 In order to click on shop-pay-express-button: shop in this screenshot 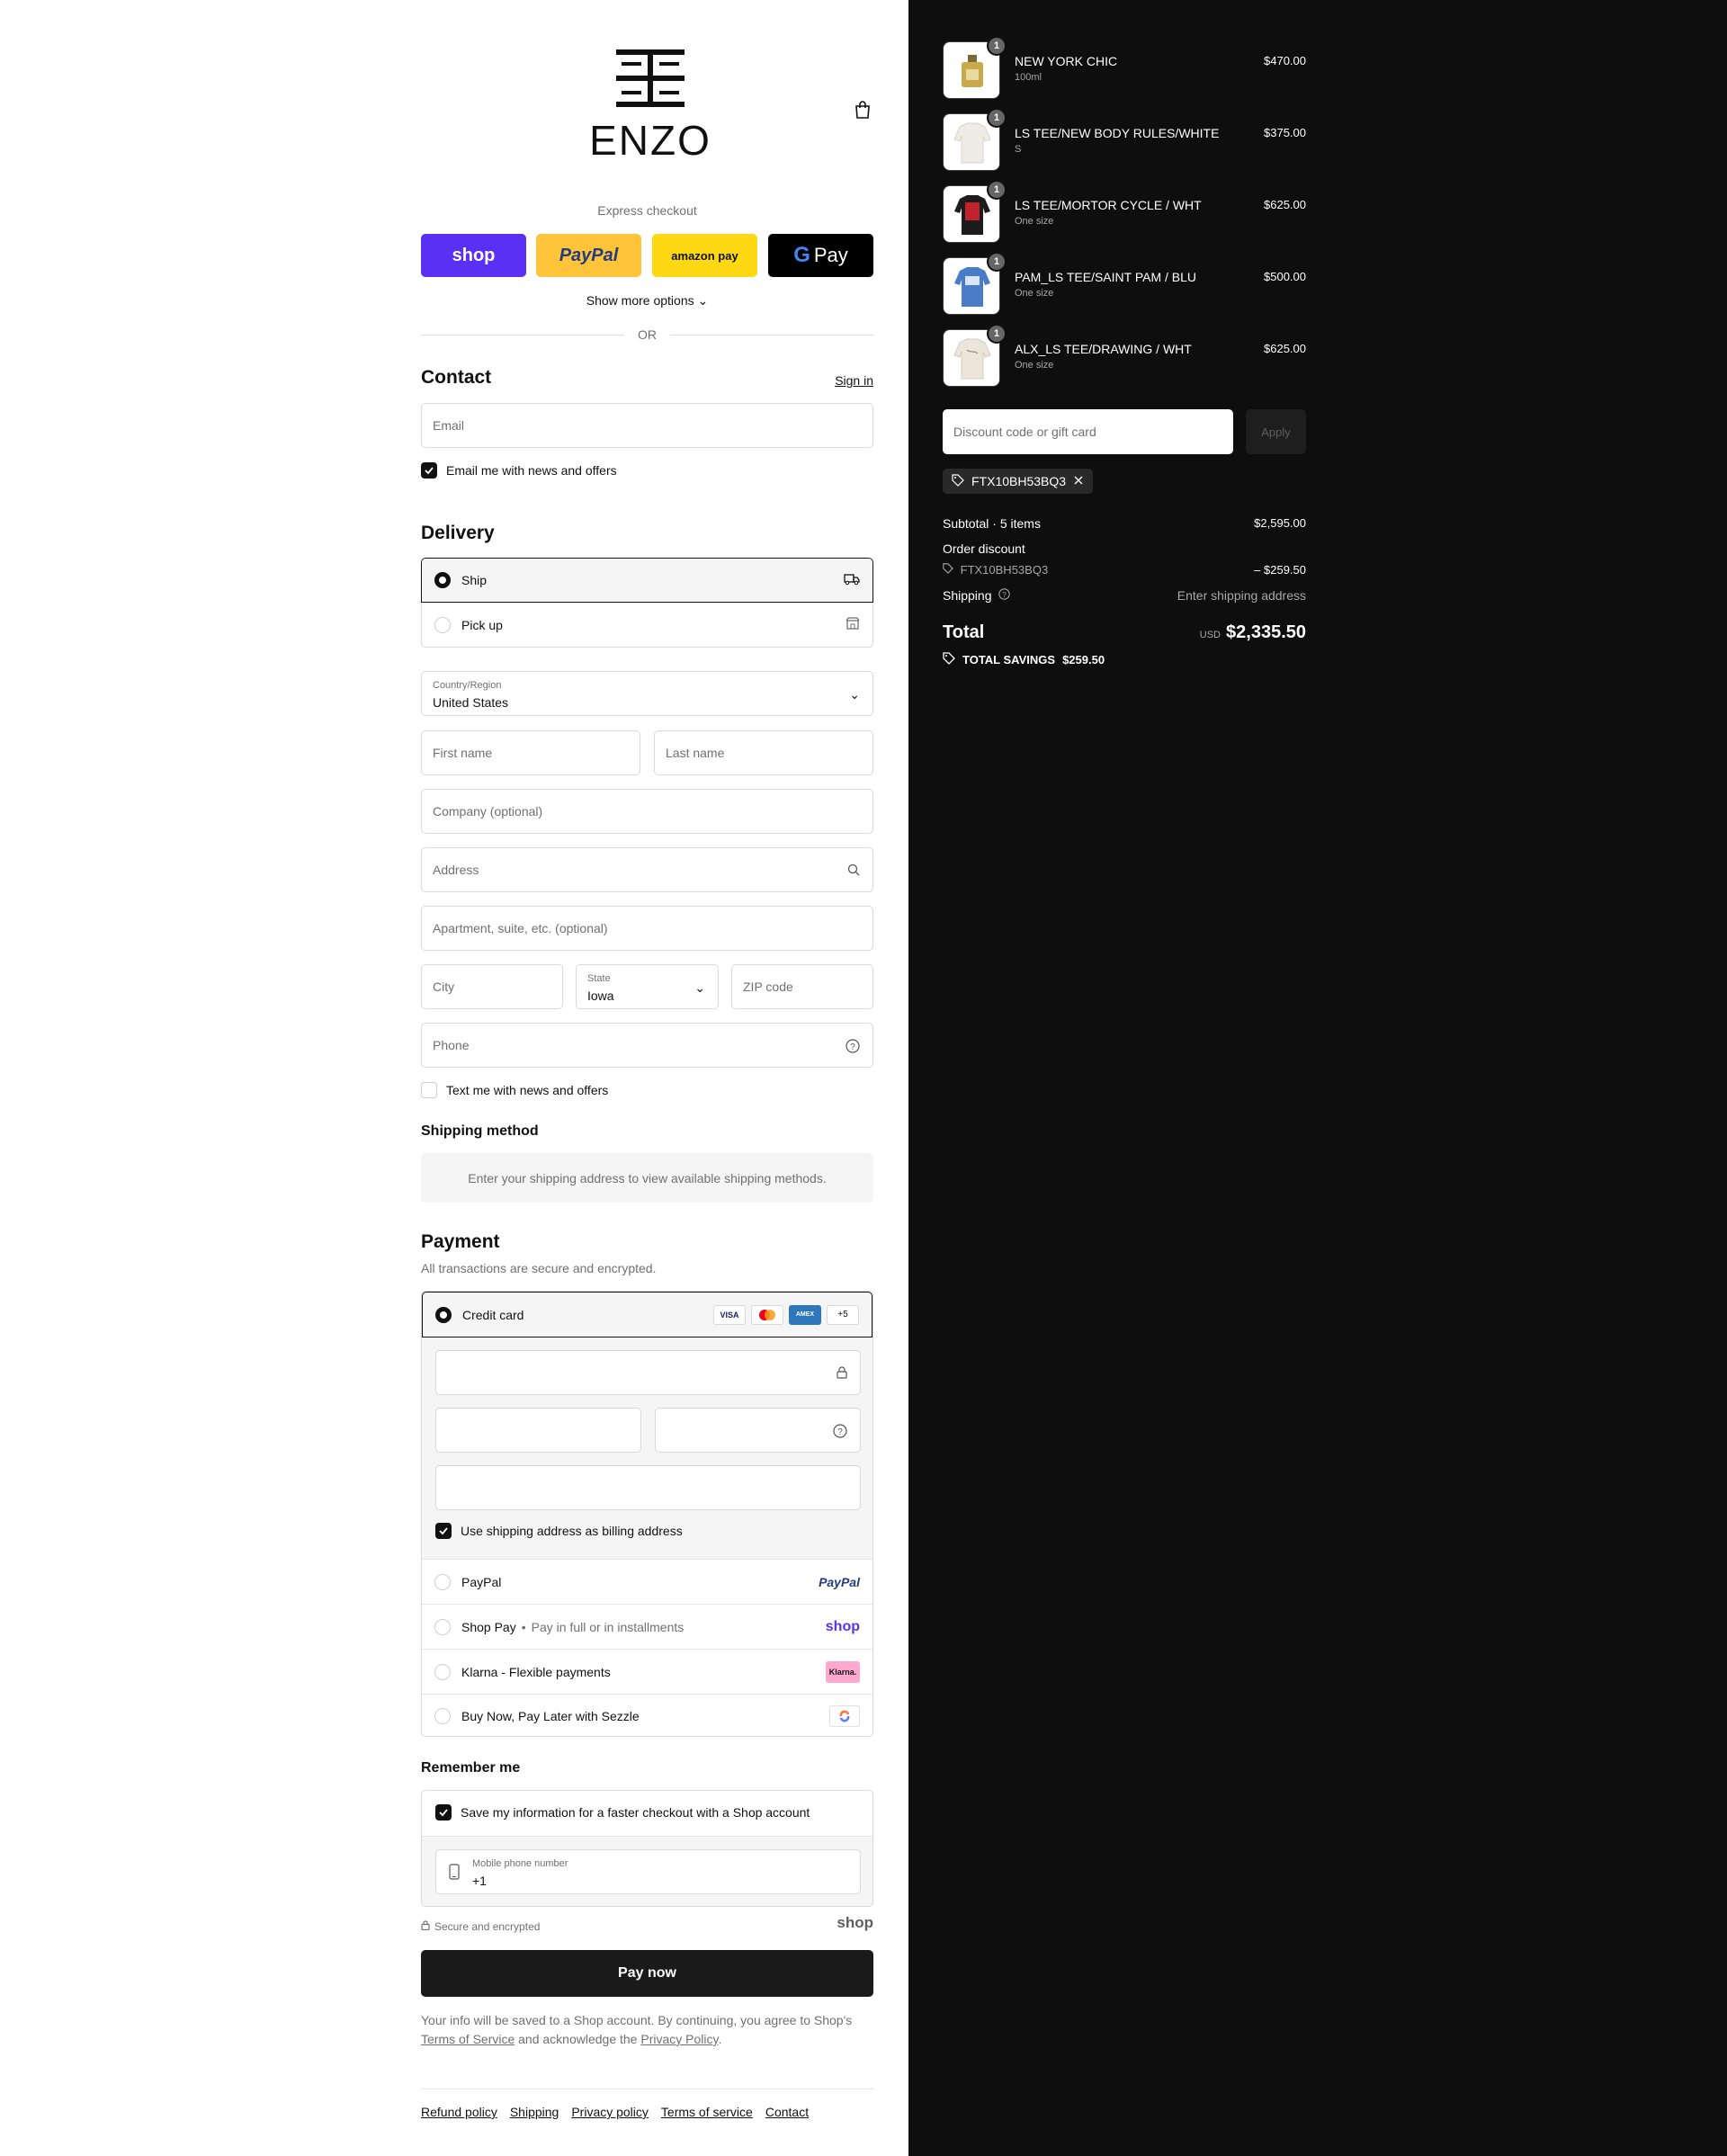, I will do `click(474, 255)`.